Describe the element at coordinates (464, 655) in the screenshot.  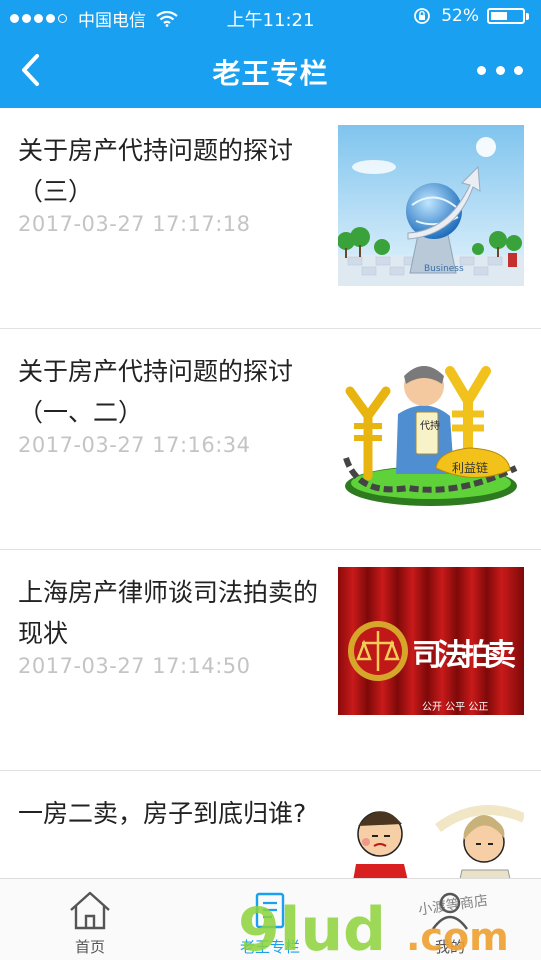
I see `thumb-sifa-text: 司法拍卖` at that location.